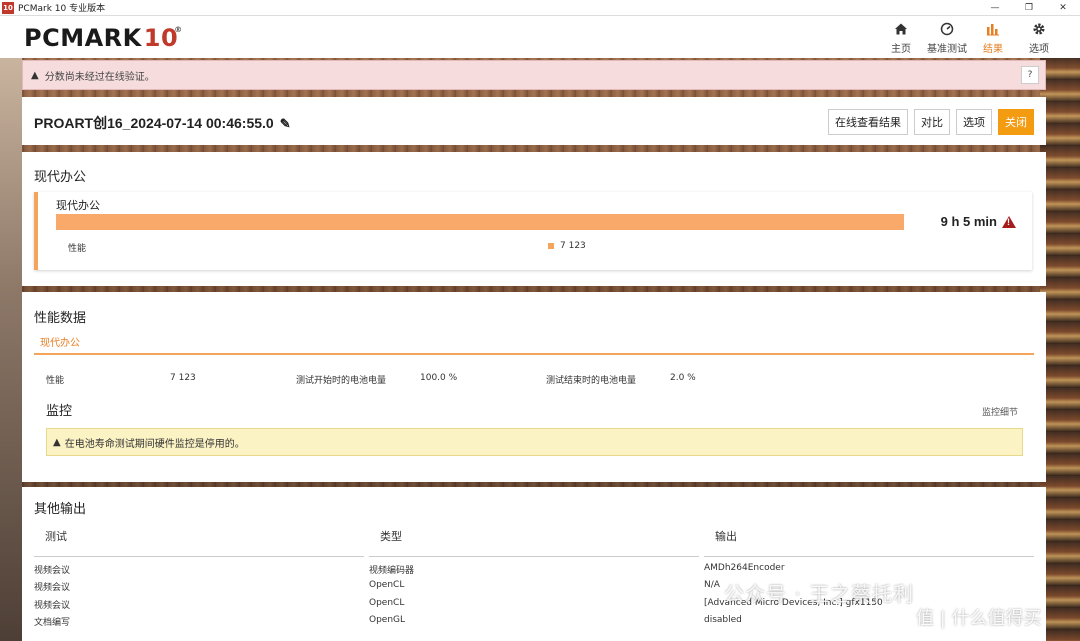  I want to click on background-left-strip, so click(11, 349).